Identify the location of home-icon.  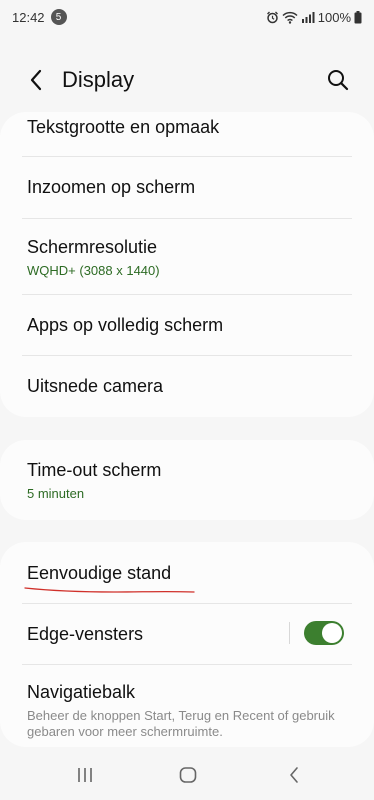
(188, 775).